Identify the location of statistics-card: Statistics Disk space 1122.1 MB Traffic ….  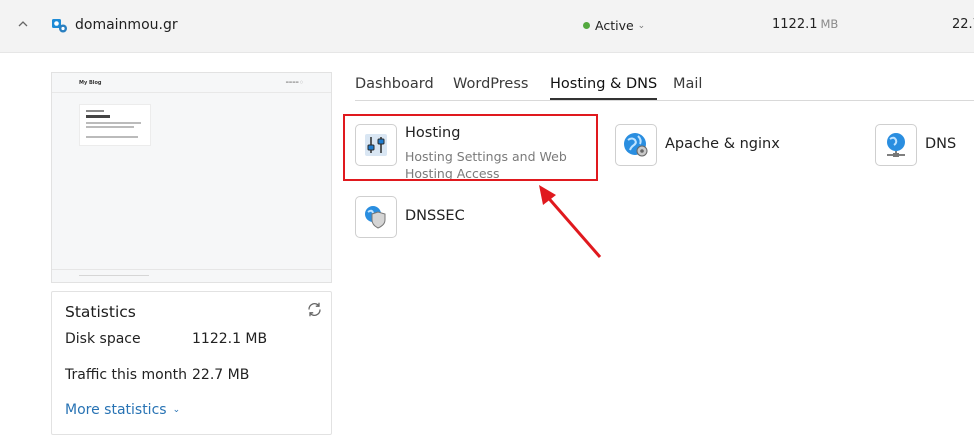
(191, 363).